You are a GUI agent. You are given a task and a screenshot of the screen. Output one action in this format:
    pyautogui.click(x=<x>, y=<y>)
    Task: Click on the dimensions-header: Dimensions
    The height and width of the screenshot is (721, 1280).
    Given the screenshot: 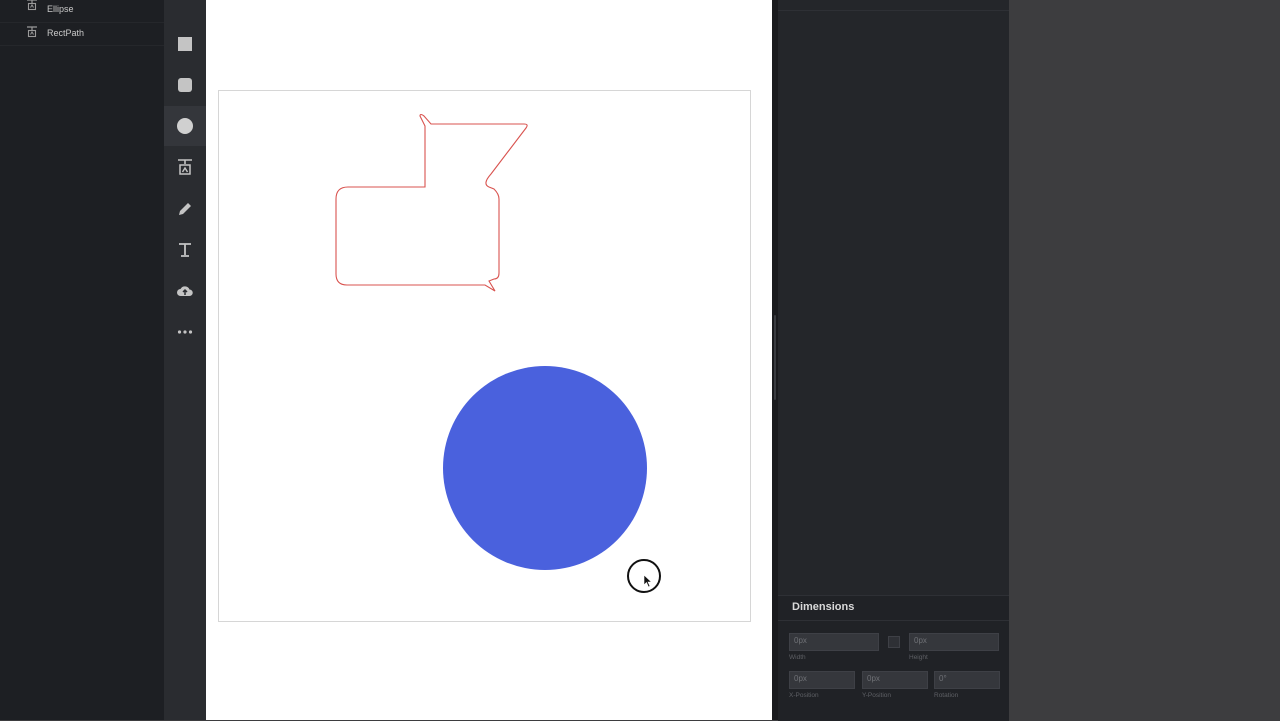 What is the action you would take?
    pyautogui.click(x=893, y=608)
    